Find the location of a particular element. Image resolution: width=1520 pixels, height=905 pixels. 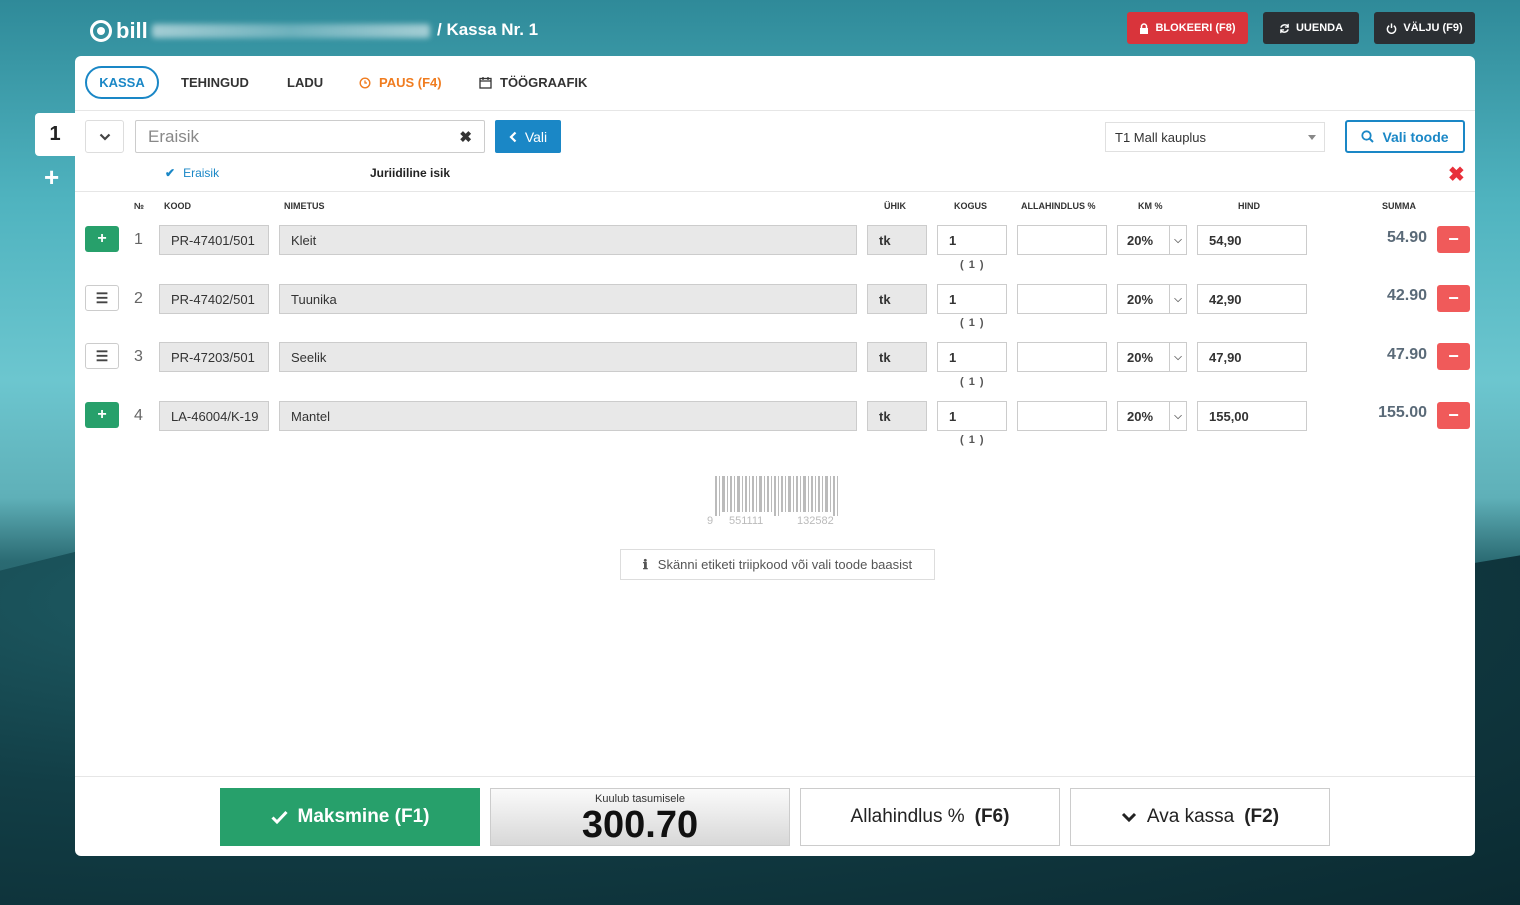

customer-dropdown-button is located at coordinates (104, 136).